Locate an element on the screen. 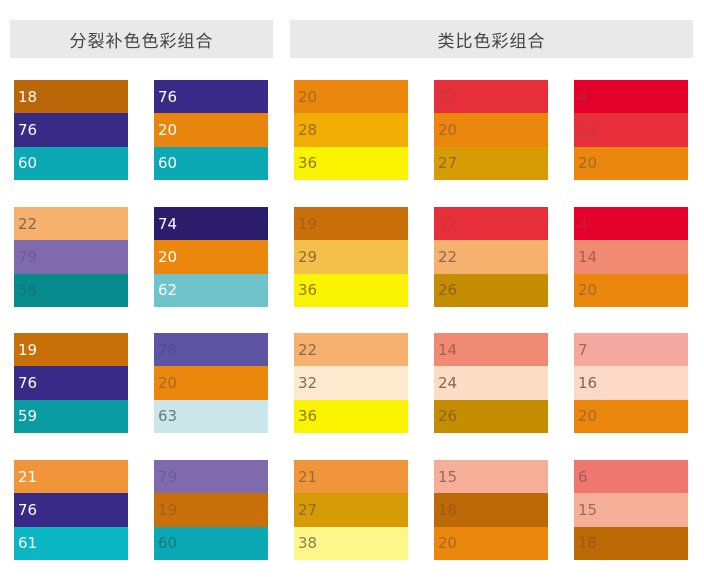 This screenshot has width=704, height=577. color-swatch: 29 is located at coordinates (351, 257).